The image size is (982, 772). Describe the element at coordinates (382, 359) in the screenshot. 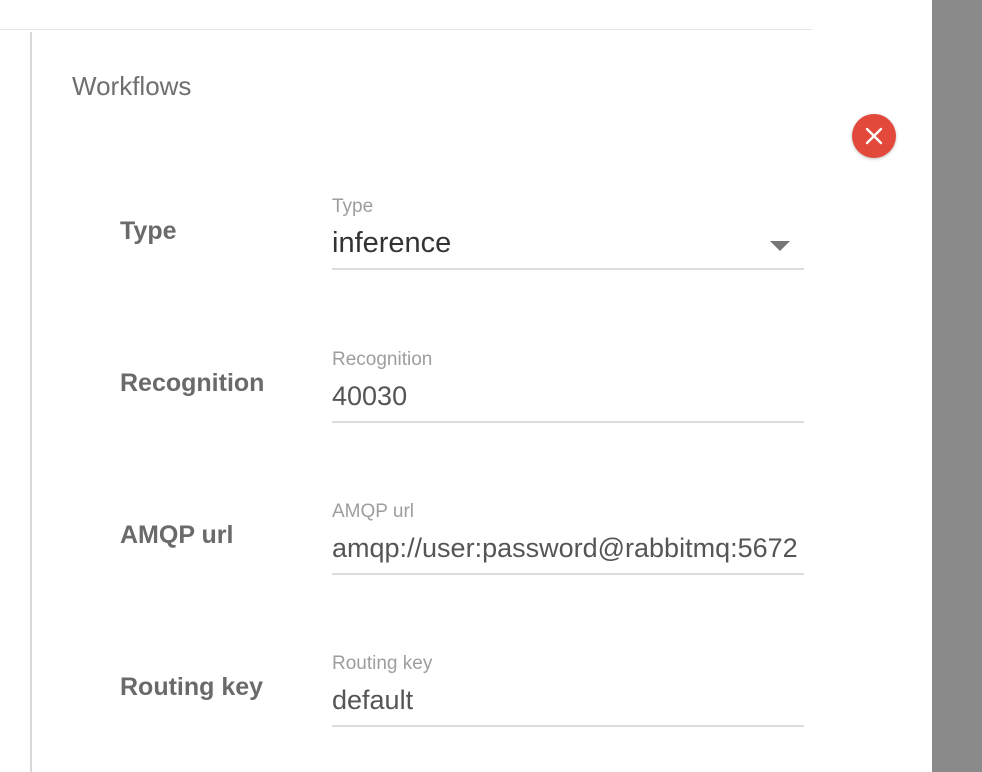

I see `recognition-float-label: Recognition` at that location.